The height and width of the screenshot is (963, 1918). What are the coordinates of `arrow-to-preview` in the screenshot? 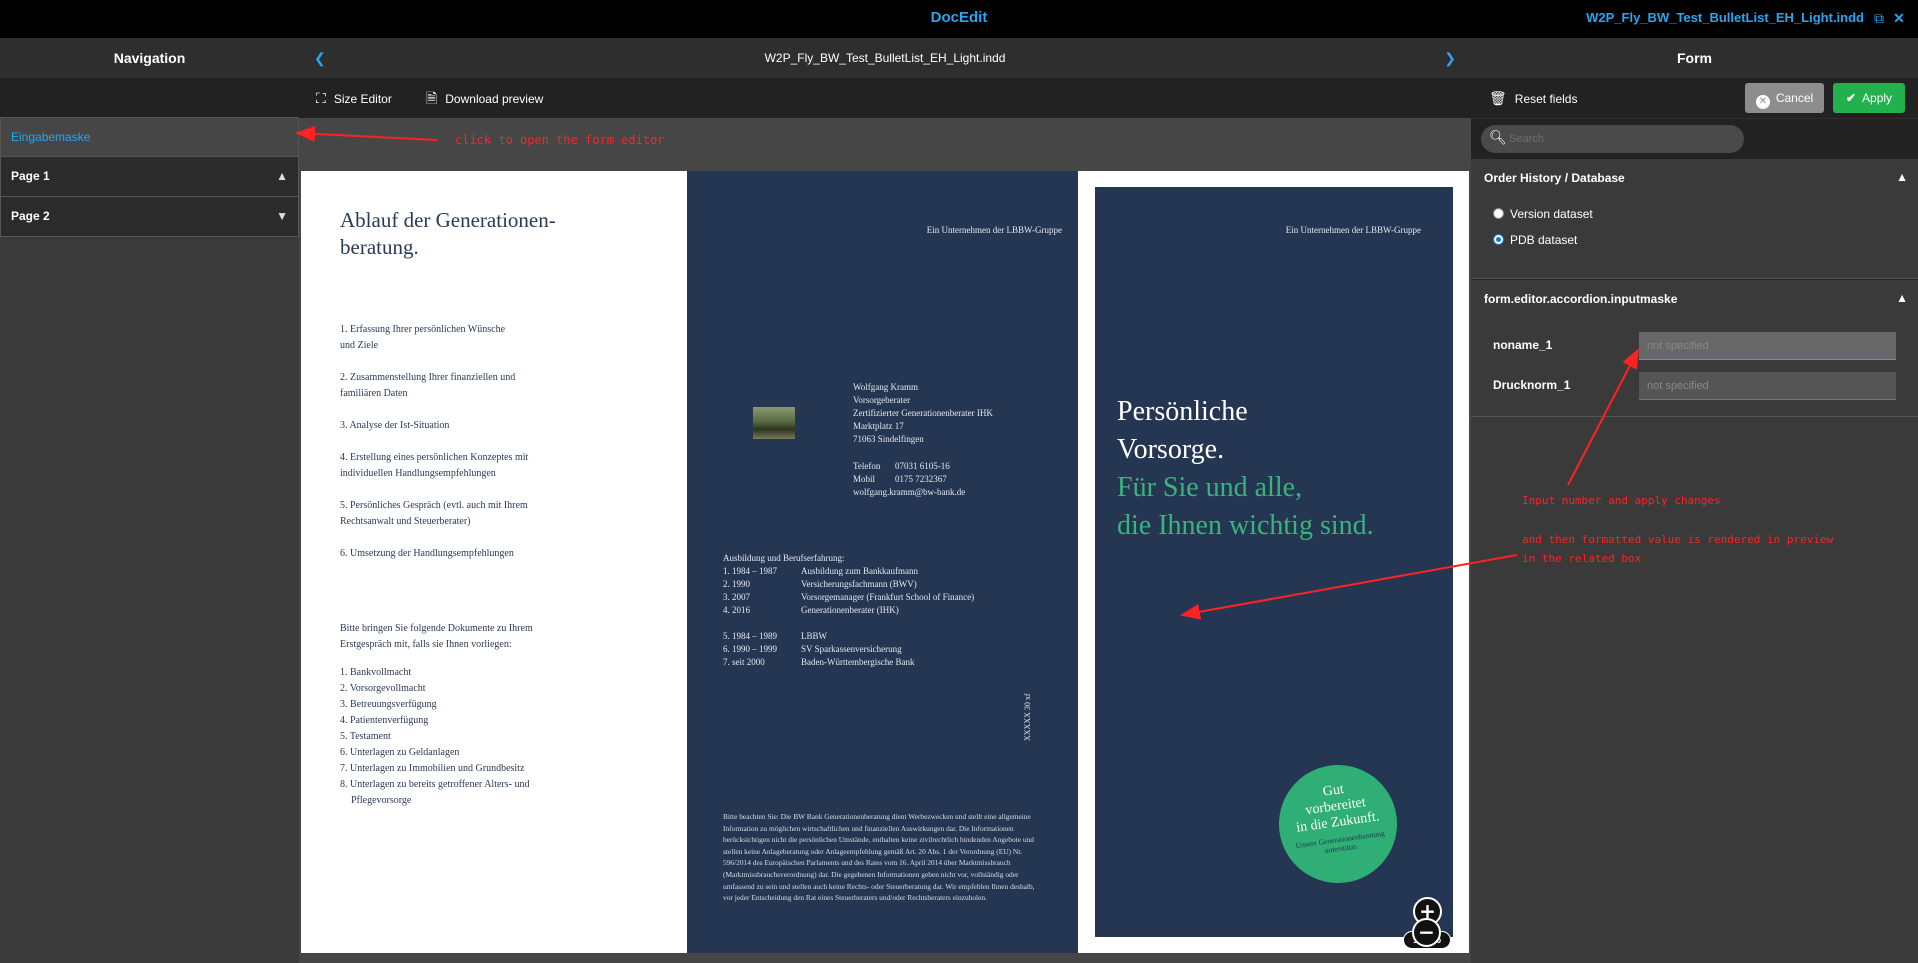 It's located at (1349, 587).